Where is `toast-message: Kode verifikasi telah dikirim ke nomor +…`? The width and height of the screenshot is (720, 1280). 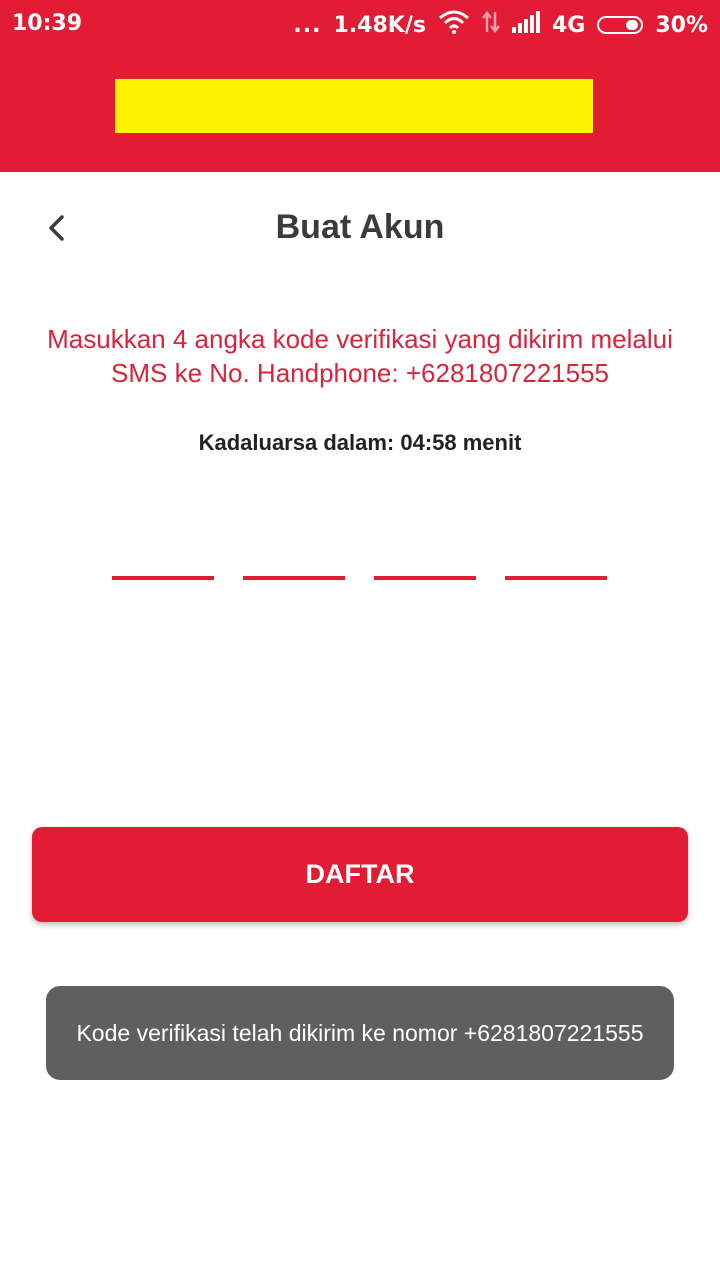 toast-message: Kode verifikasi telah dikirim ke nomor +… is located at coordinates (360, 1033).